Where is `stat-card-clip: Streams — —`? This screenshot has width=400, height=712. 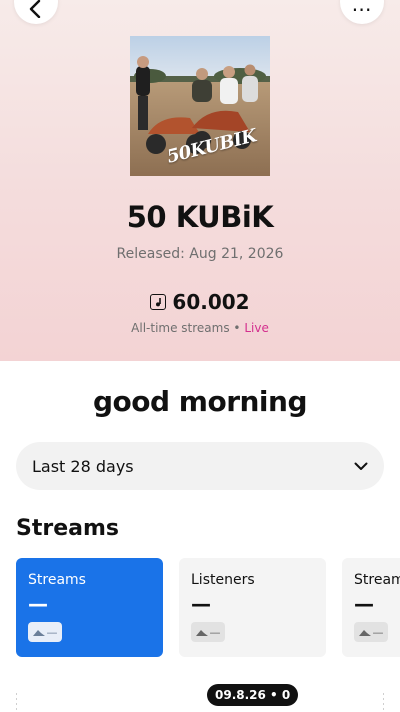
stat-card-clip: Streams — — is located at coordinates (371, 607).